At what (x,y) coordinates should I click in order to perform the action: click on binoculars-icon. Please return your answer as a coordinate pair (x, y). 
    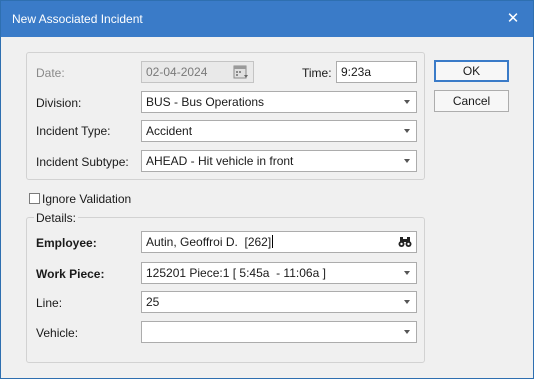
    Looking at the image, I should click on (405, 242).